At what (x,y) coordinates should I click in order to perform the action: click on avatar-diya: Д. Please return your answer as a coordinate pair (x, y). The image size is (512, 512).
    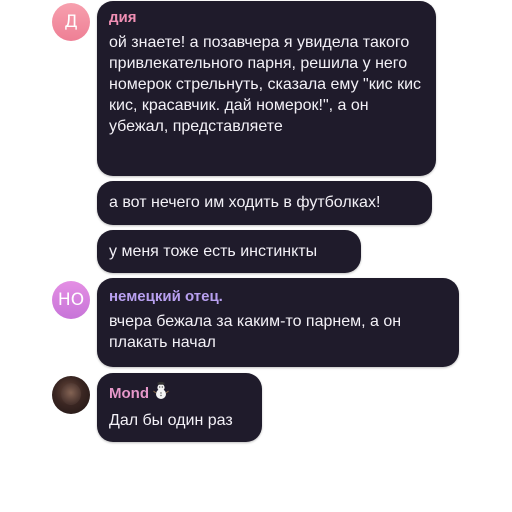
    Looking at the image, I should click on (71, 22).